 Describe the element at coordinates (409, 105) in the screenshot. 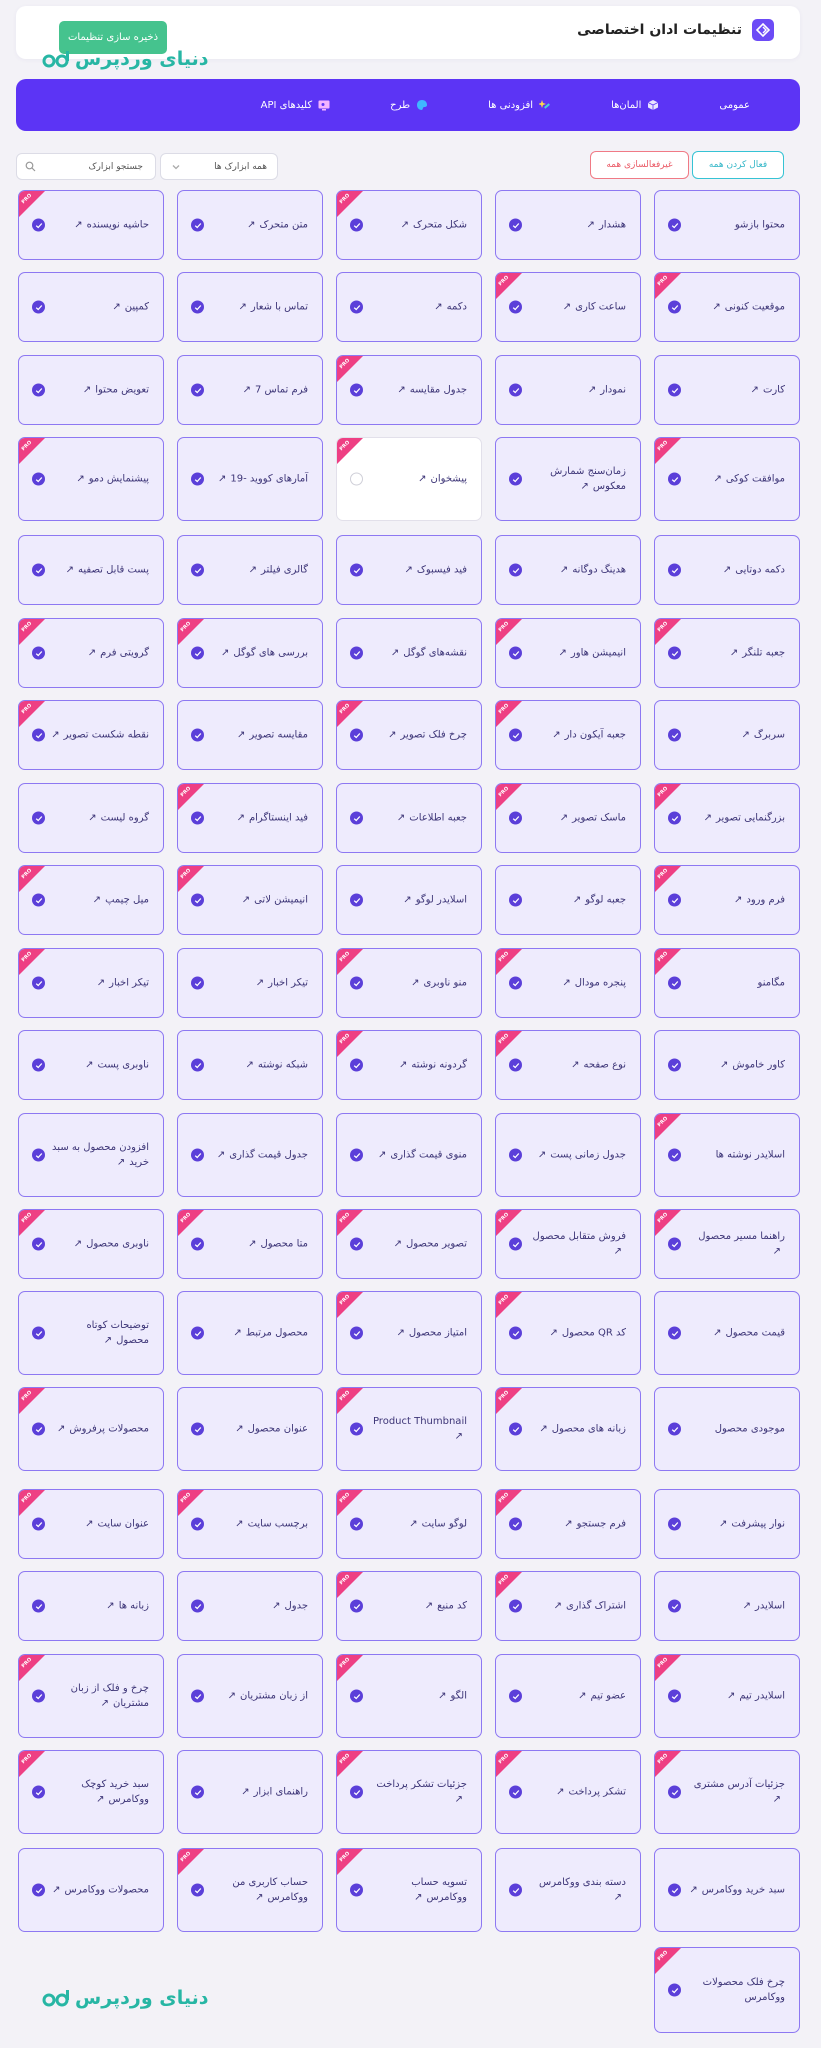

I see `tab-design: طرح` at that location.